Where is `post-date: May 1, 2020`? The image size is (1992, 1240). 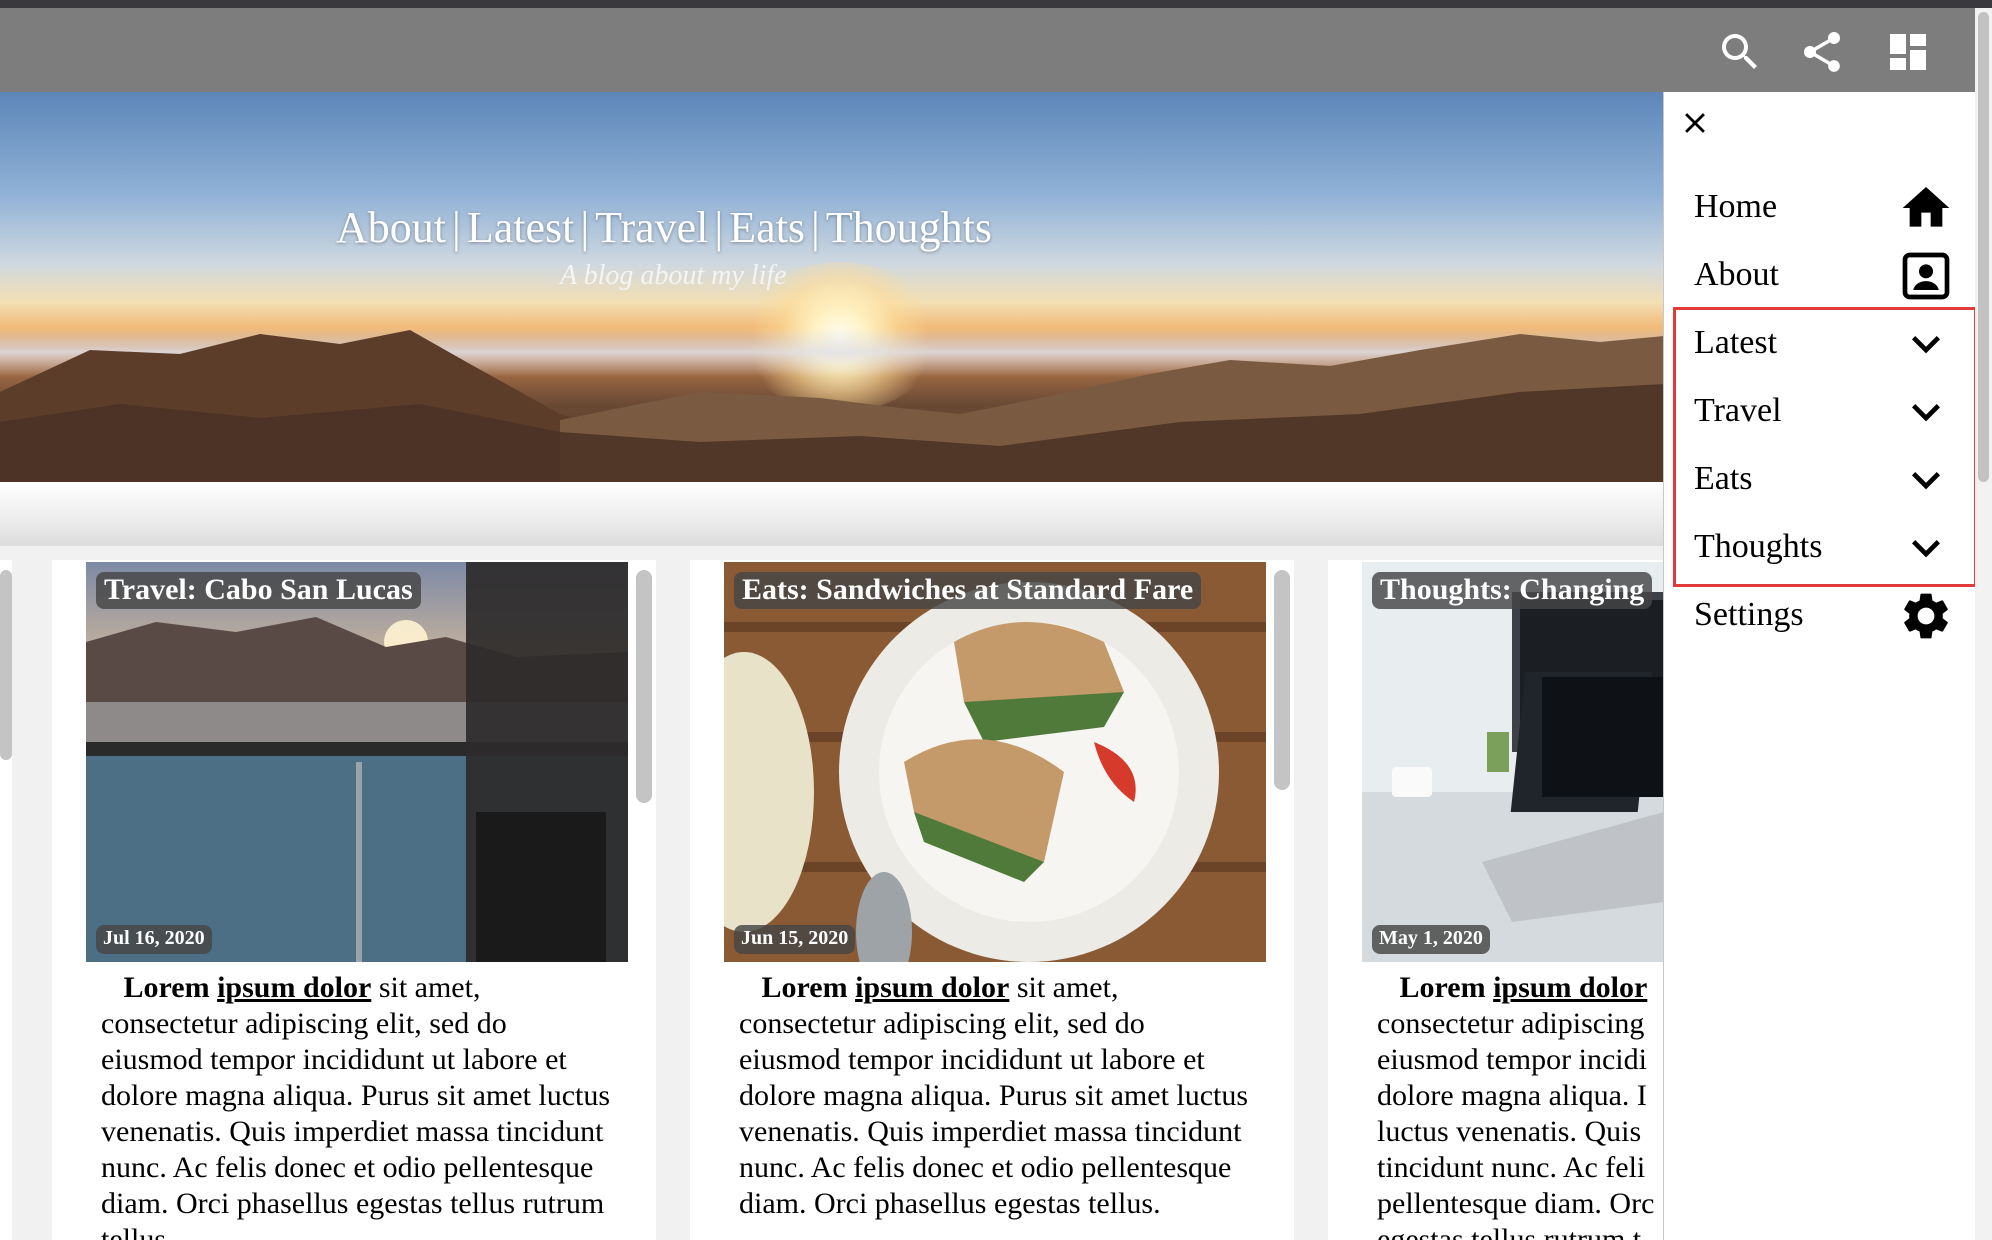 post-date: May 1, 2020 is located at coordinates (1431, 939).